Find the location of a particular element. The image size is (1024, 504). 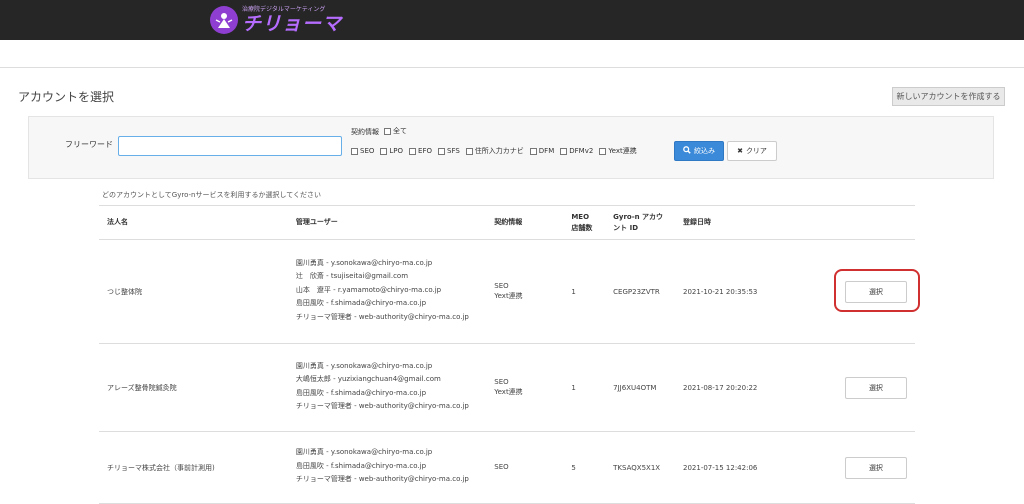

account-id: 7JJ6XU4OTM is located at coordinates (640, 387).